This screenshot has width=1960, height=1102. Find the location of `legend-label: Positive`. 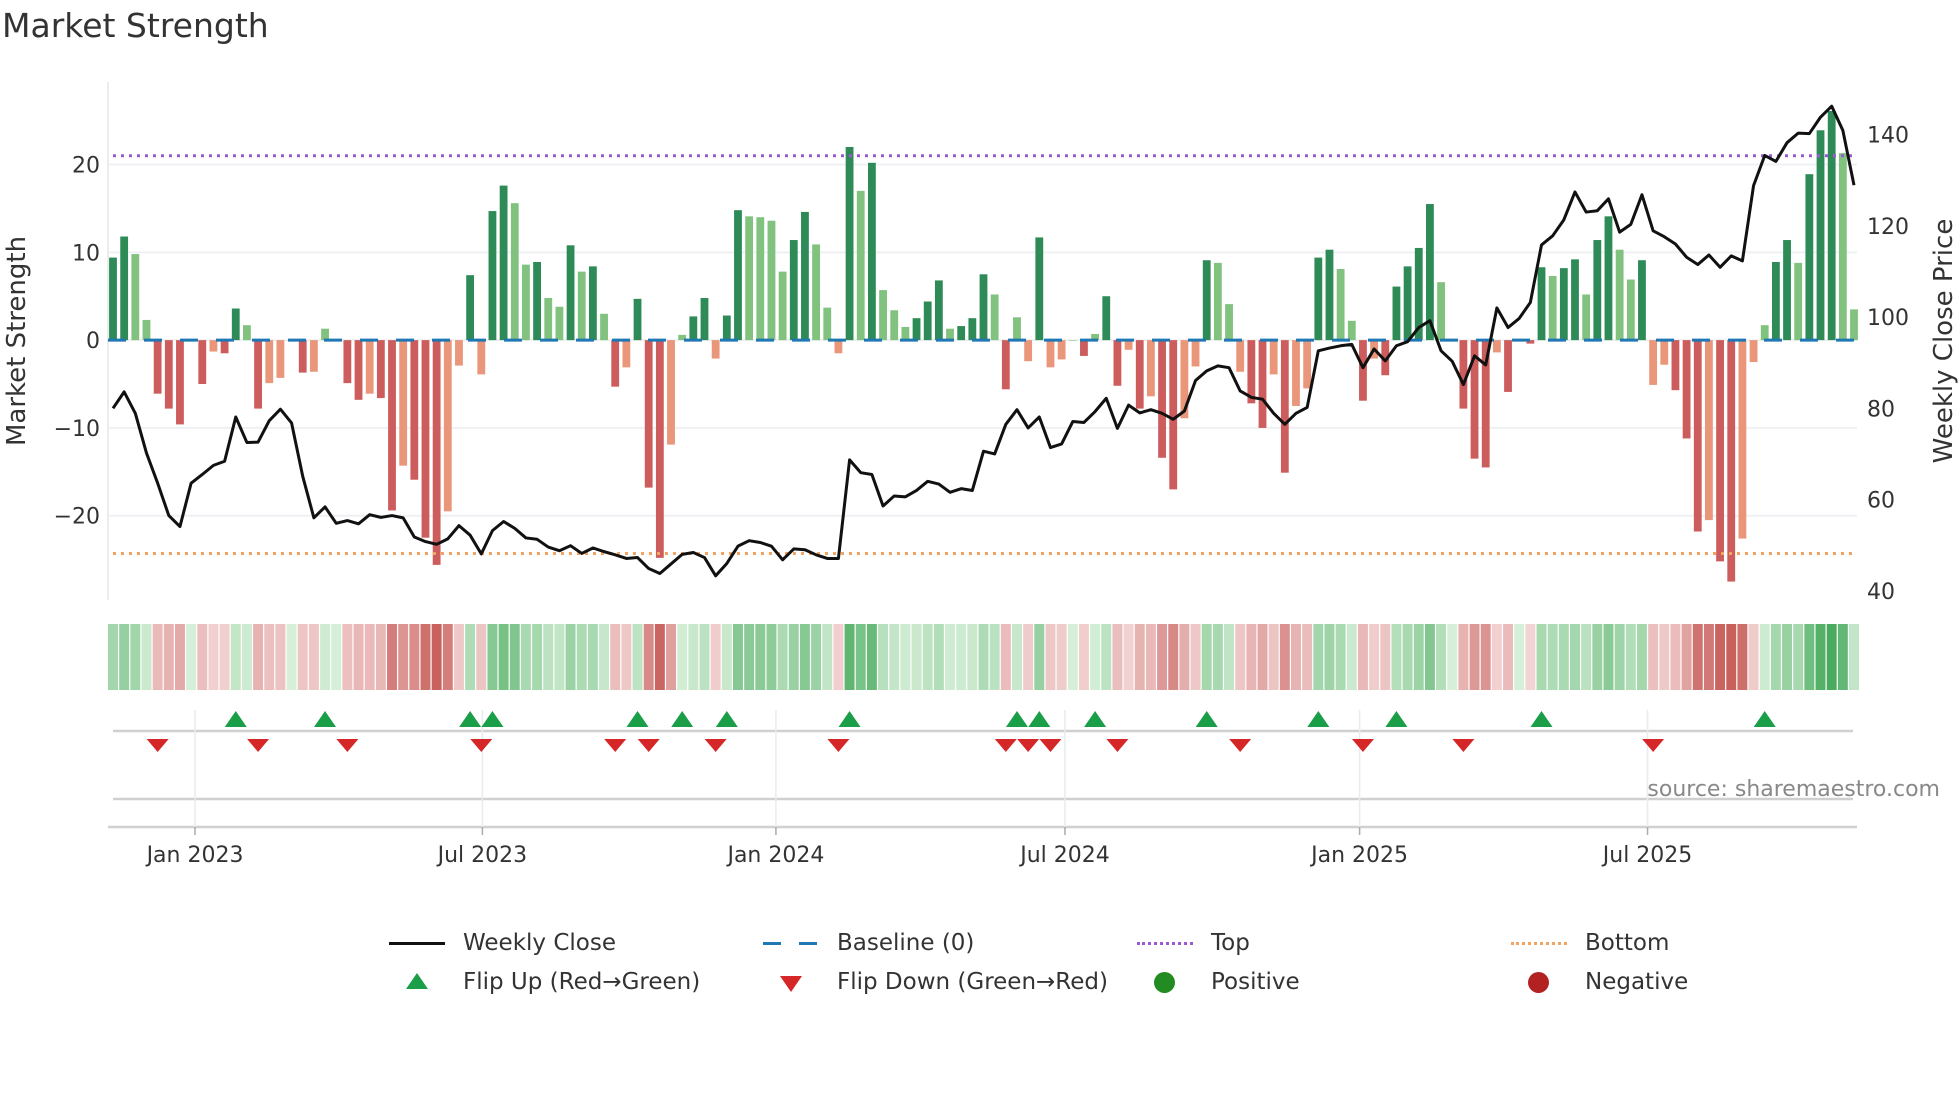

legend-label: Positive is located at coordinates (1255, 982).